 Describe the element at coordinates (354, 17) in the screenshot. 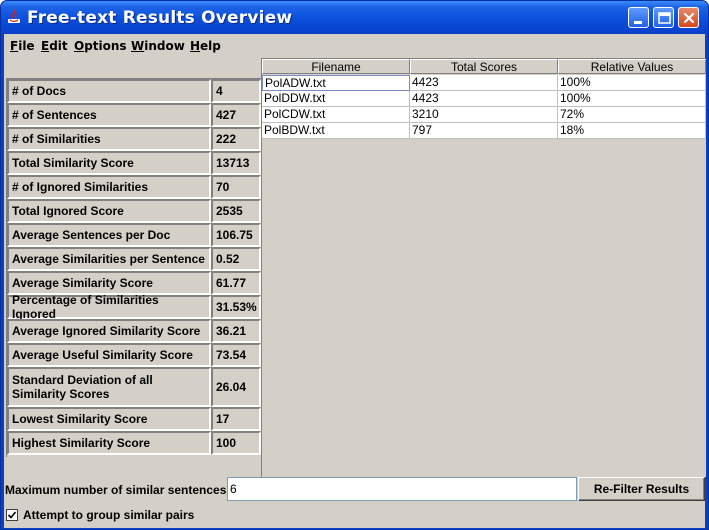

I see `title-bar: Free-text Results Overview` at that location.